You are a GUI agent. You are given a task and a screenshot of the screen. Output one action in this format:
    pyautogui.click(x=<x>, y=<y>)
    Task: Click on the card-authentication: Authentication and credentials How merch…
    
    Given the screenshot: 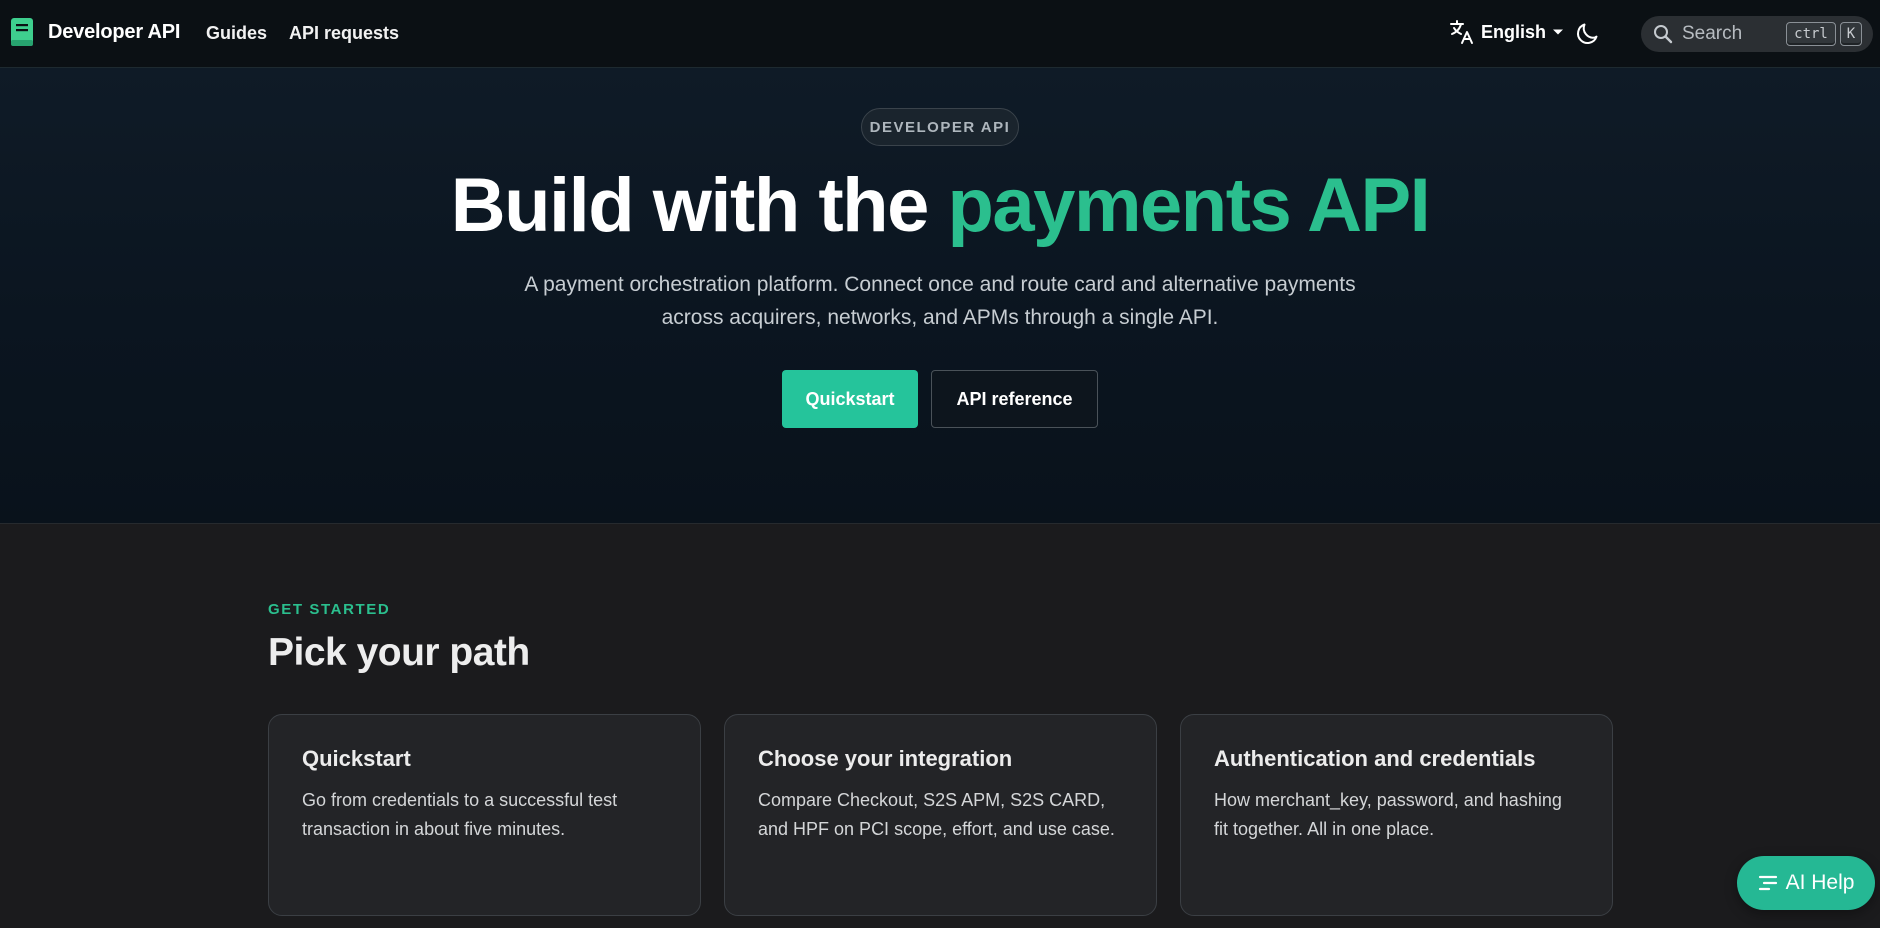 What is the action you would take?
    pyautogui.click(x=1396, y=815)
    